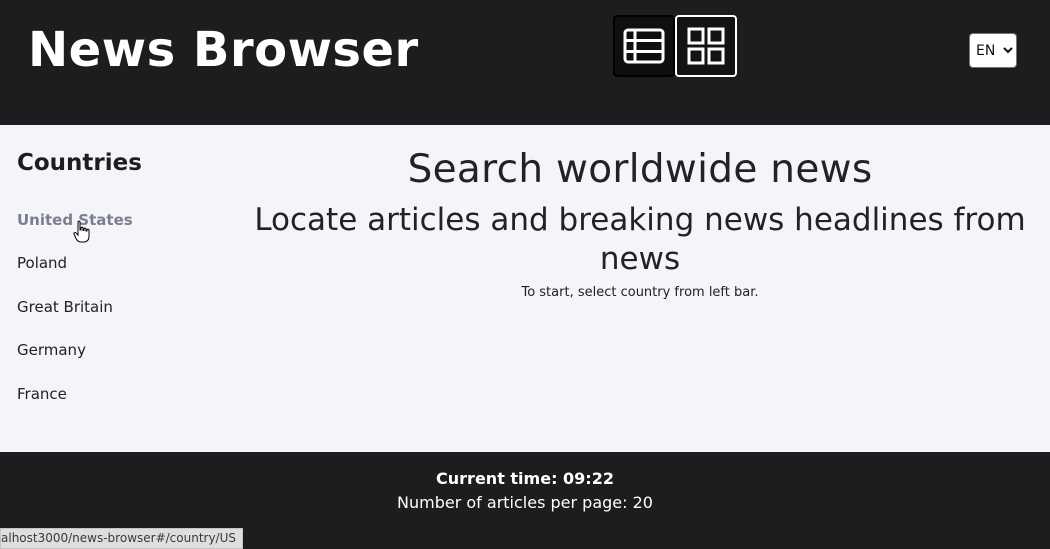 The image size is (1050, 549). Describe the element at coordinates (993, 50) in the screenshot. I see `language-select: EN` at that location.